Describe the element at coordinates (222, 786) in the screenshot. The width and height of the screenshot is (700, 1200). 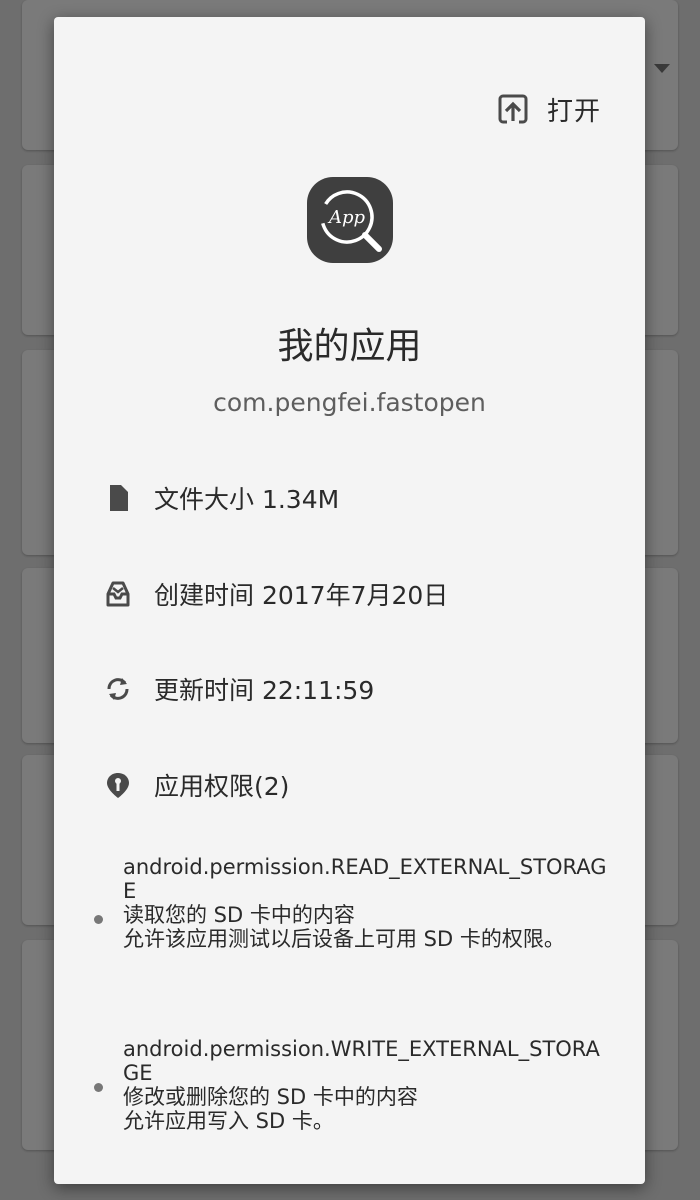
I see `permissions-text: 应用权限(2)` at that location.